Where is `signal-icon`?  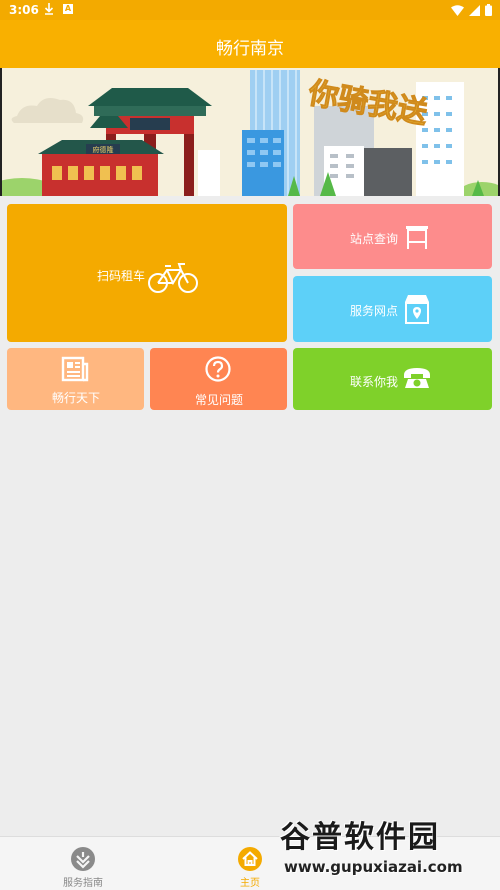
signal-icon is located at coordinates (474, 10).